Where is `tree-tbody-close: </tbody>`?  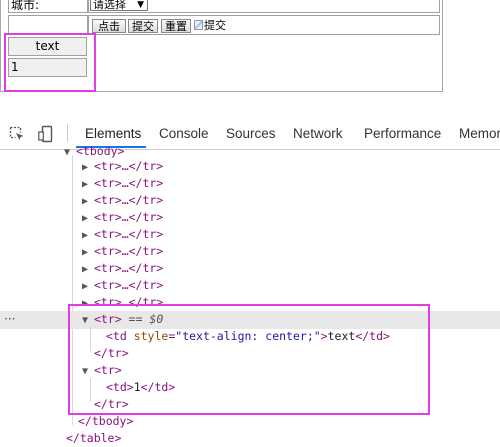
tree-tbody-close: </tbody> is located at coordinates (105, 421).